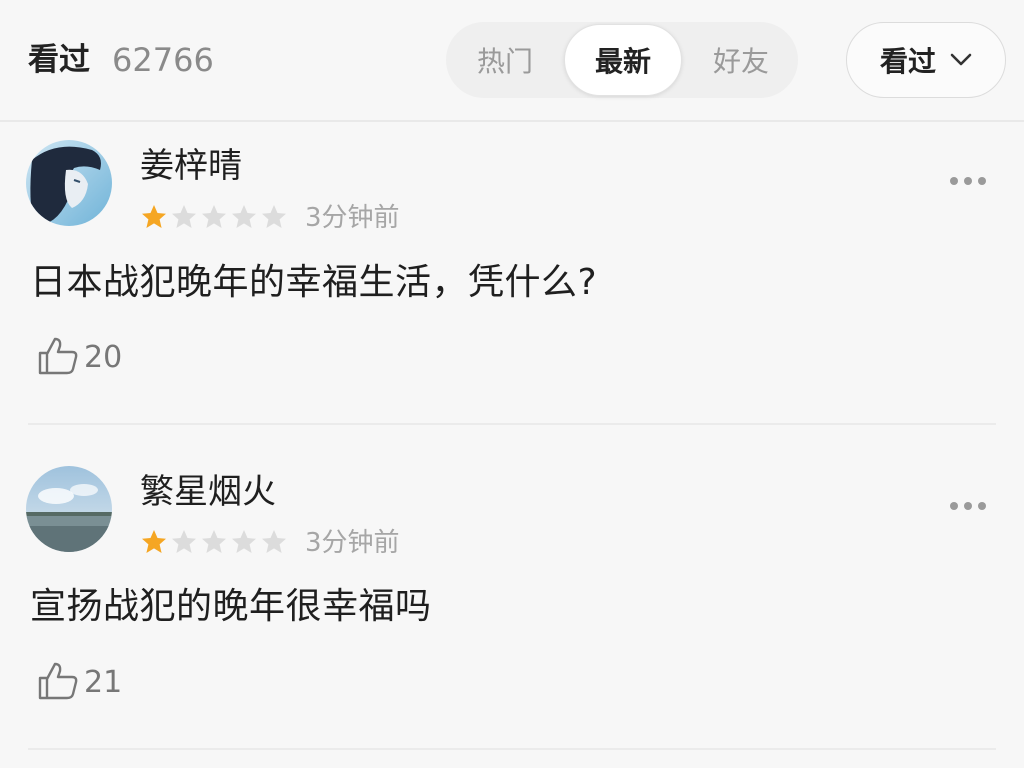 The image size is (1024, 768). What do you see at coordinates (907, 61) in the screenshot?
I see `filter-label: 看过` at bounding box center [907, 61].